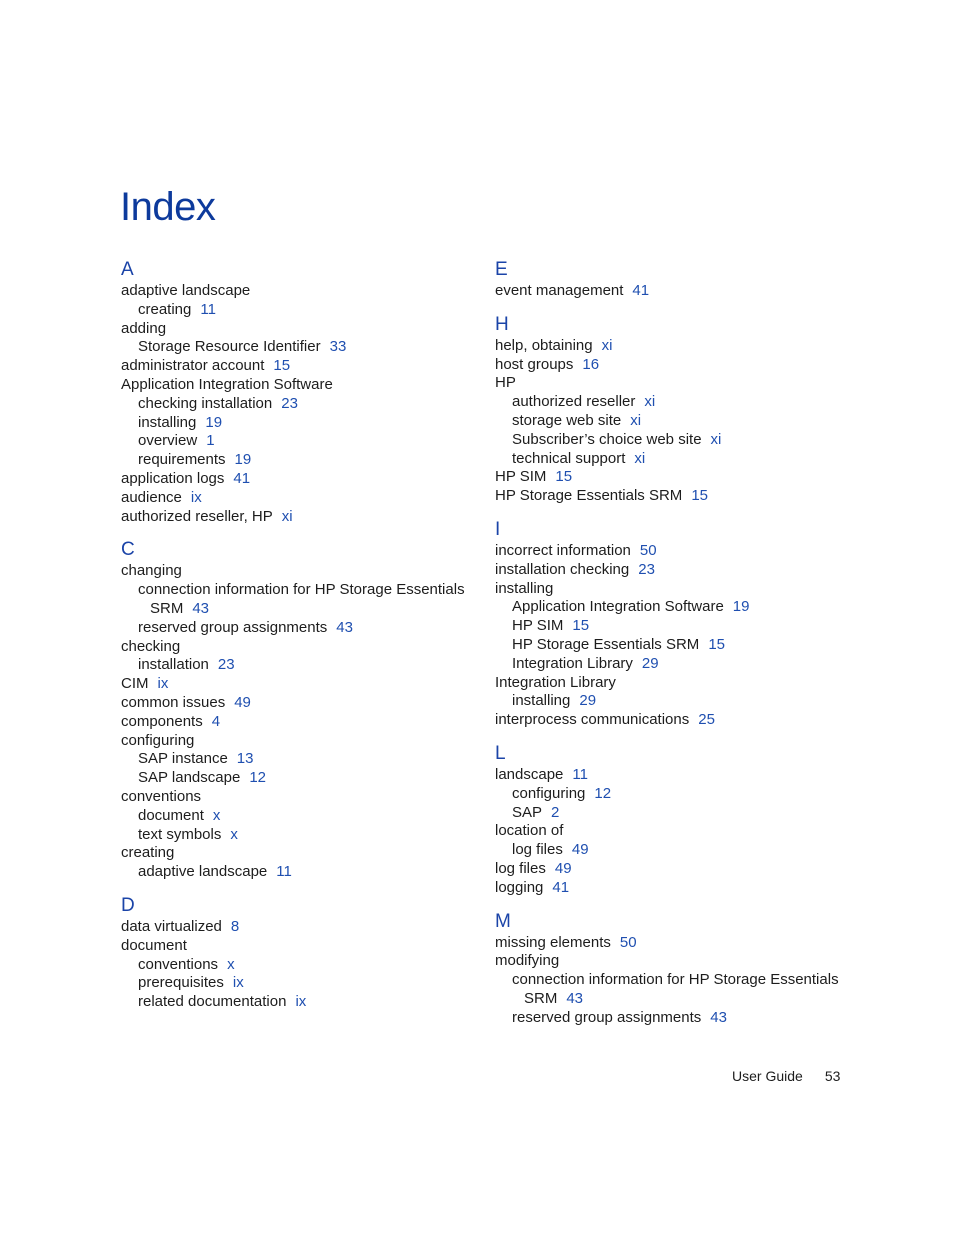 This screenshot has width=954, height=1235. I want to click on index-entry: location of, so click(680, 831).